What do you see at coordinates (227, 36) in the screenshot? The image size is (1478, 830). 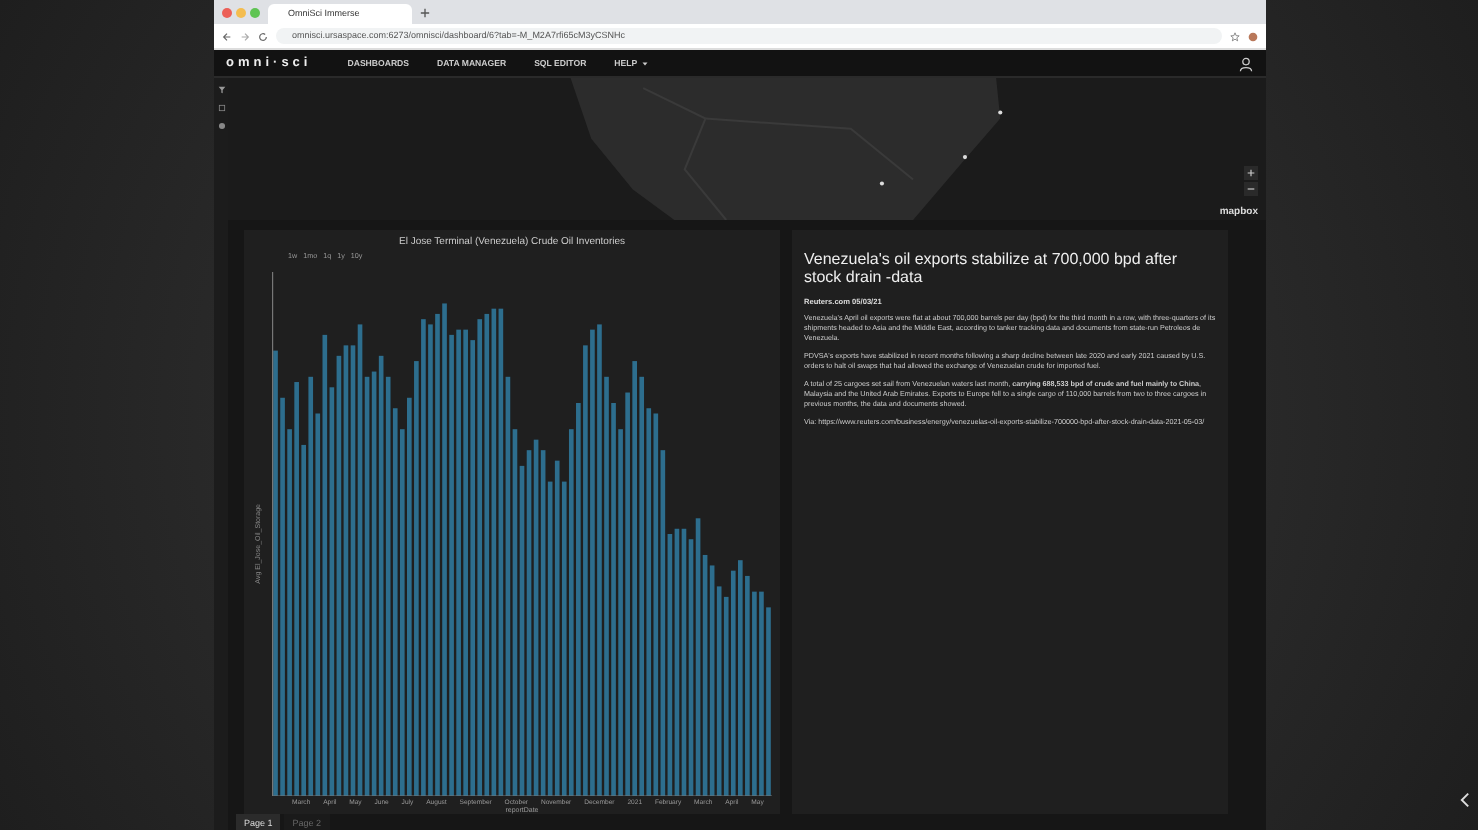 I see `back-icon` at bounding box center [227, 36].